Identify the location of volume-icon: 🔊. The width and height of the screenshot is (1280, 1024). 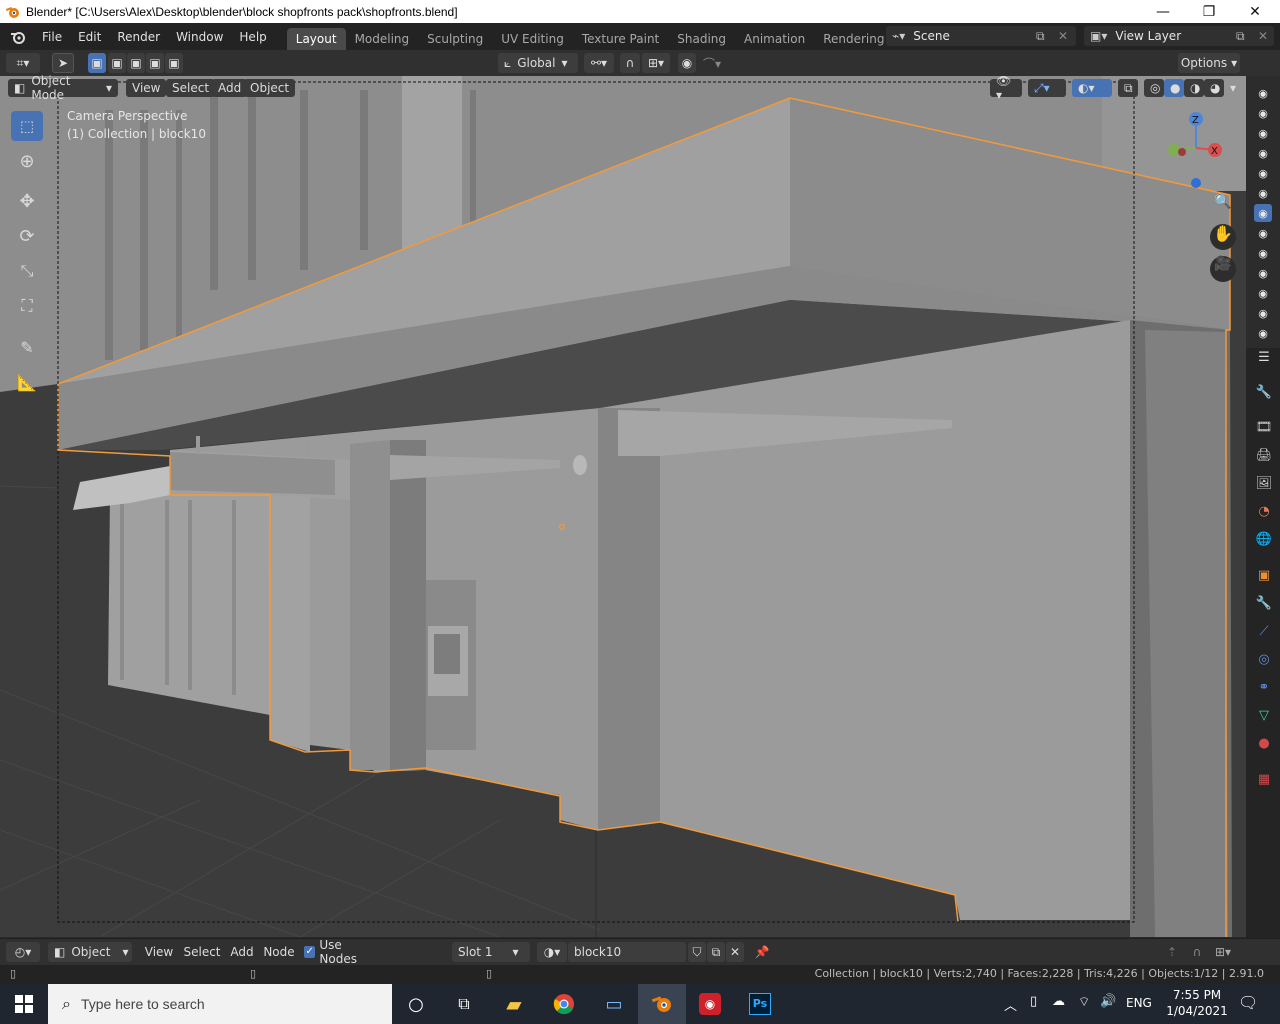
(1108, 1001).